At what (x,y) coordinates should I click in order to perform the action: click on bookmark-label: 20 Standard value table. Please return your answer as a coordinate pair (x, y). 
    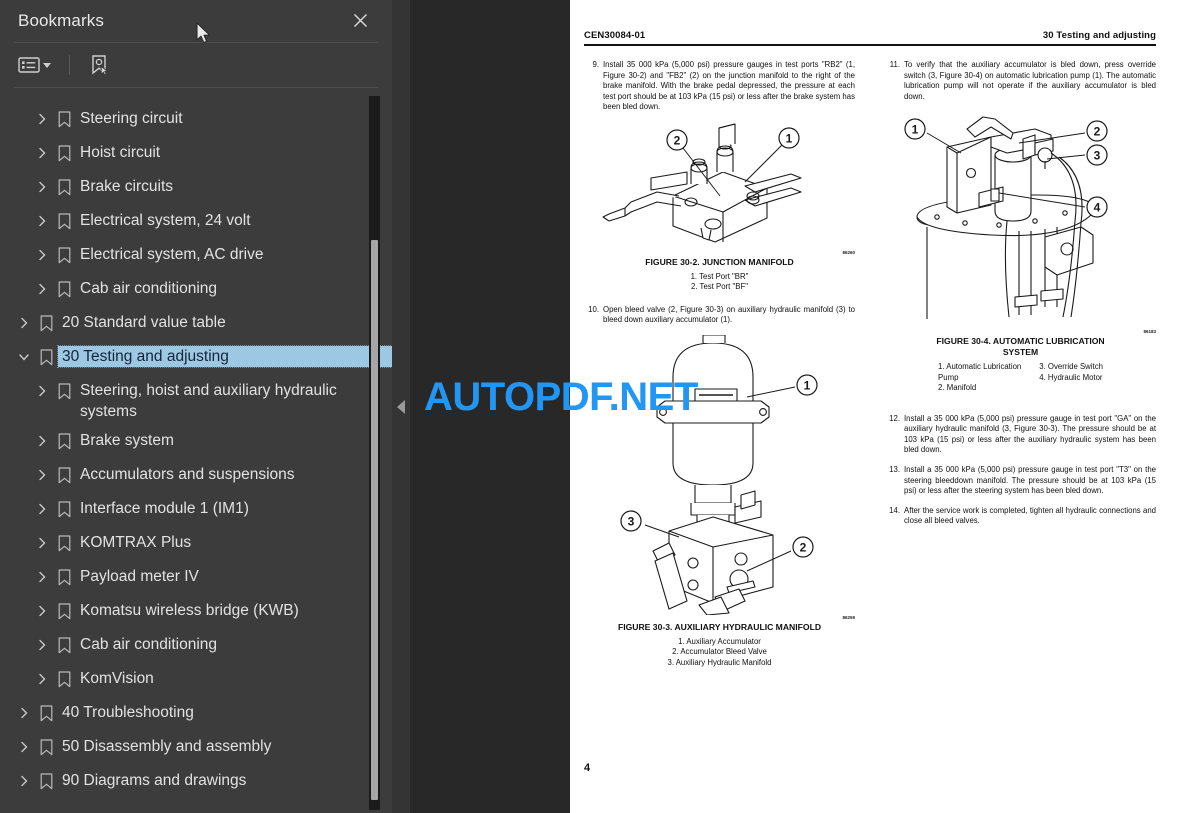
    Looking at the image, I should click on (144, 322).